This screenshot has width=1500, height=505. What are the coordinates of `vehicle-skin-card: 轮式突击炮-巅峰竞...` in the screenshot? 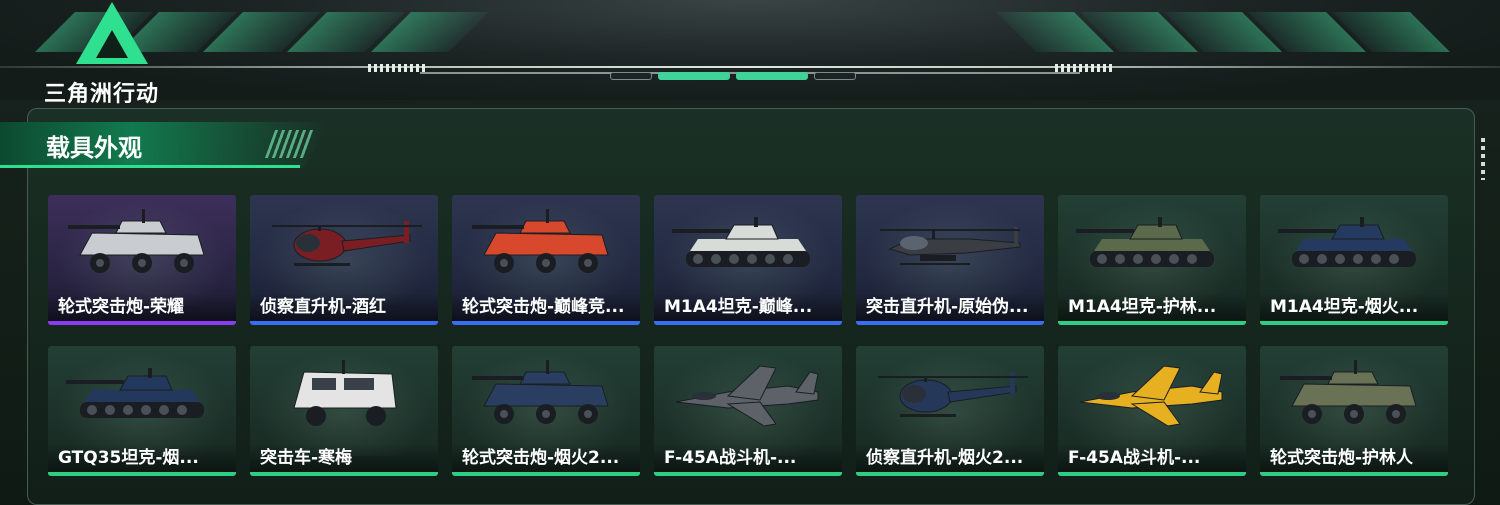 It's located at (546, 260).